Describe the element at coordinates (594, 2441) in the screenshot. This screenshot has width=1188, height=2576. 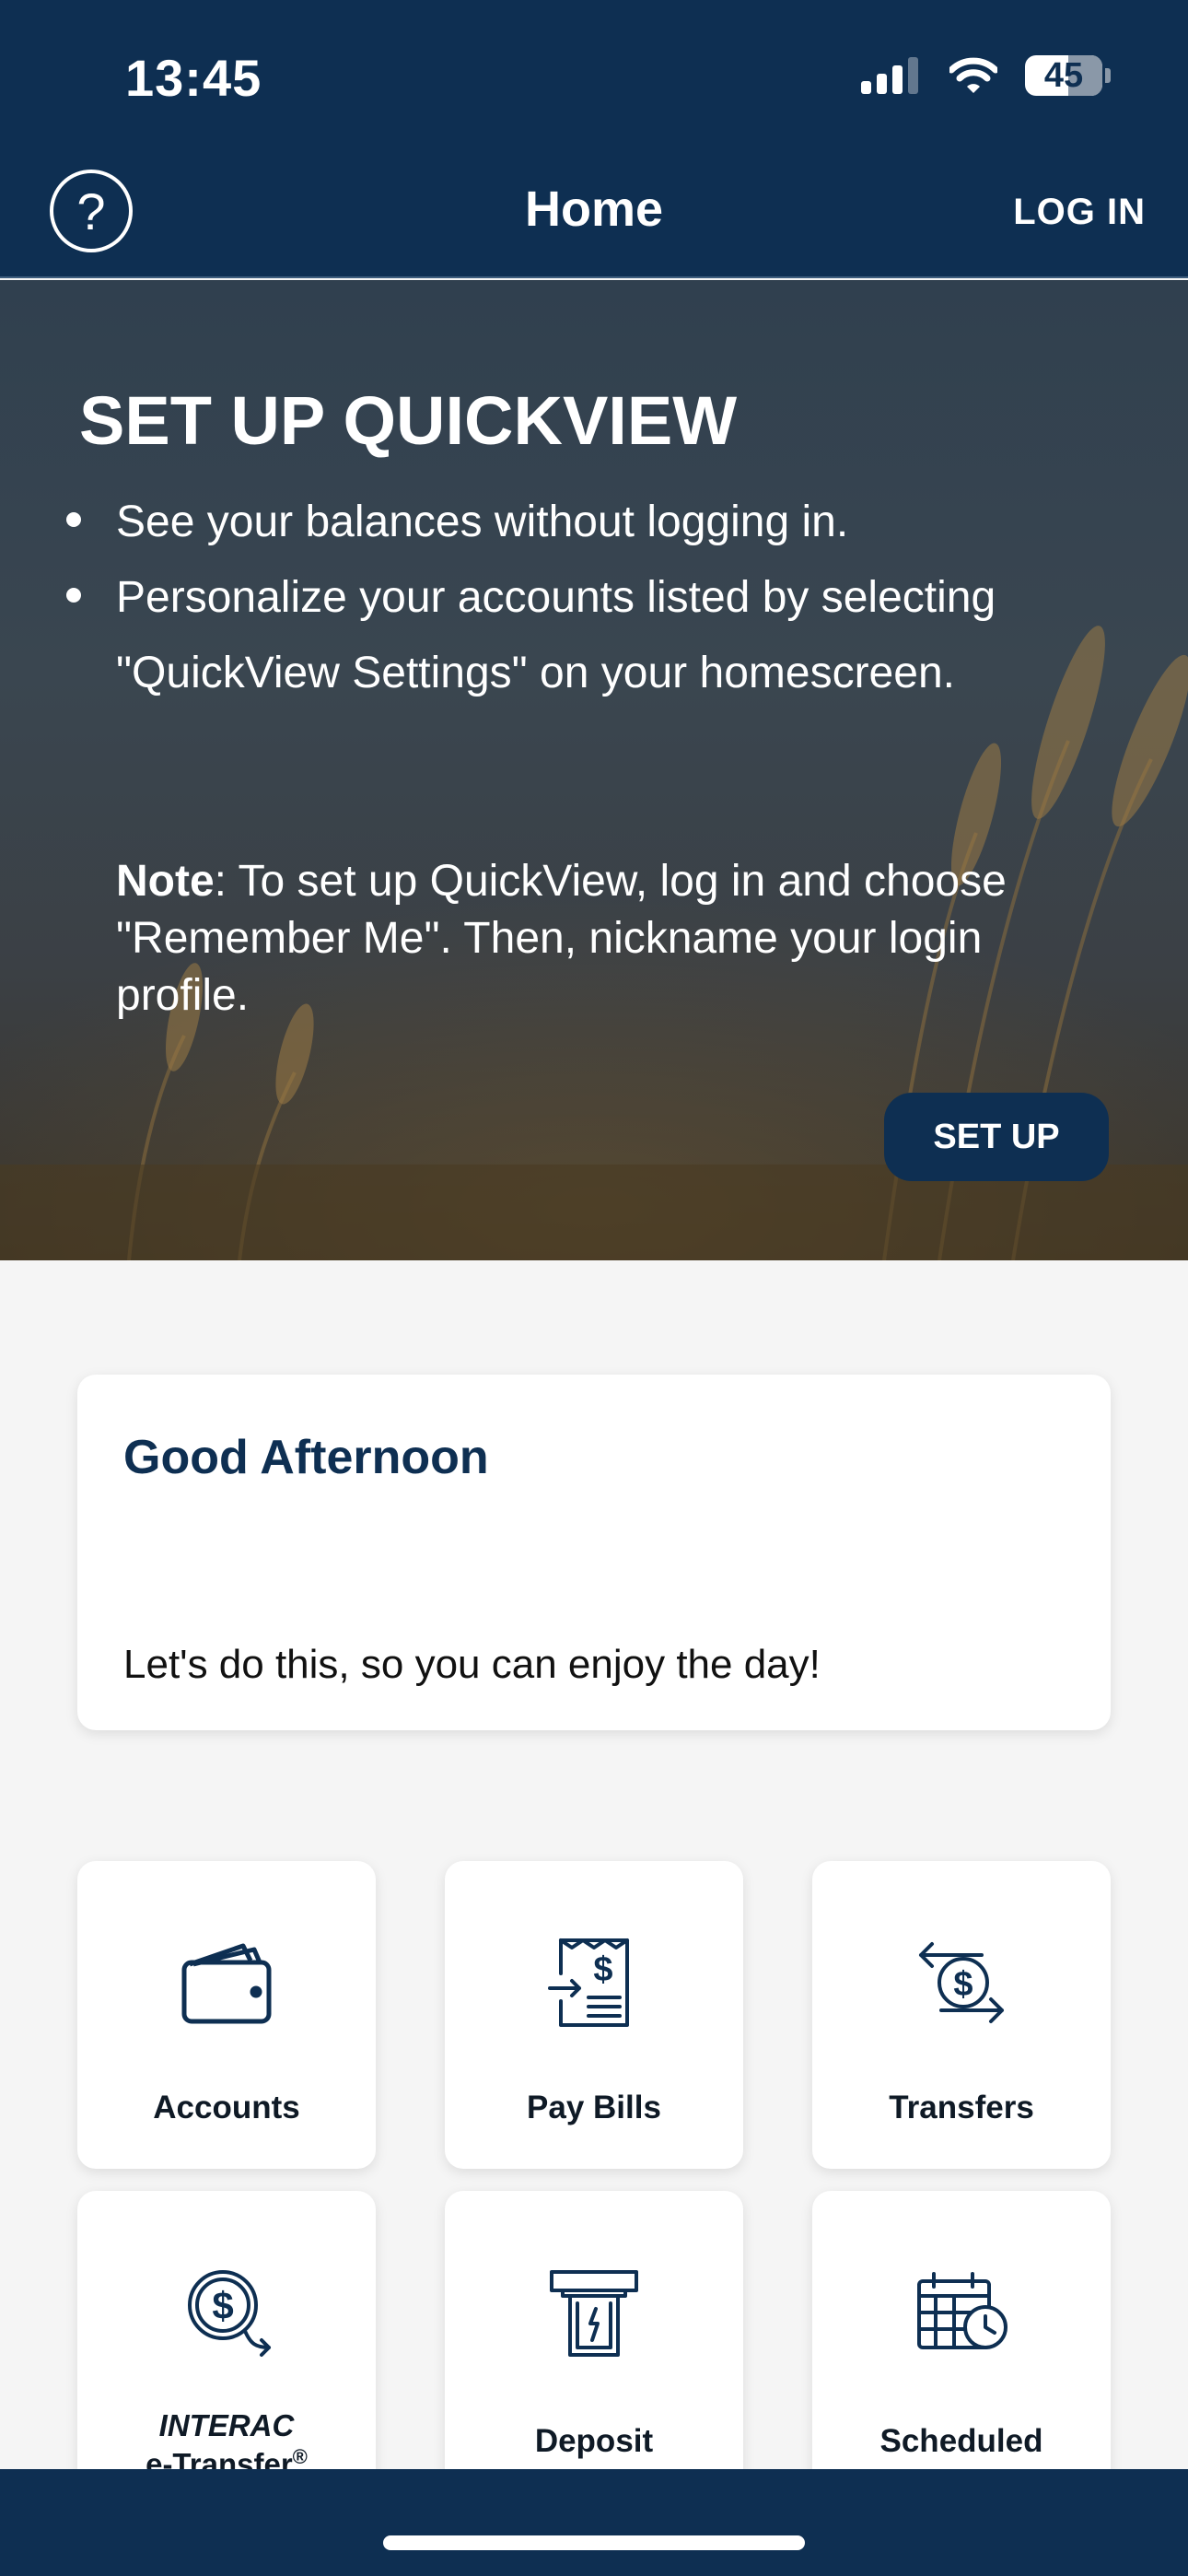
I see `tile-label: Deposit` at that location.